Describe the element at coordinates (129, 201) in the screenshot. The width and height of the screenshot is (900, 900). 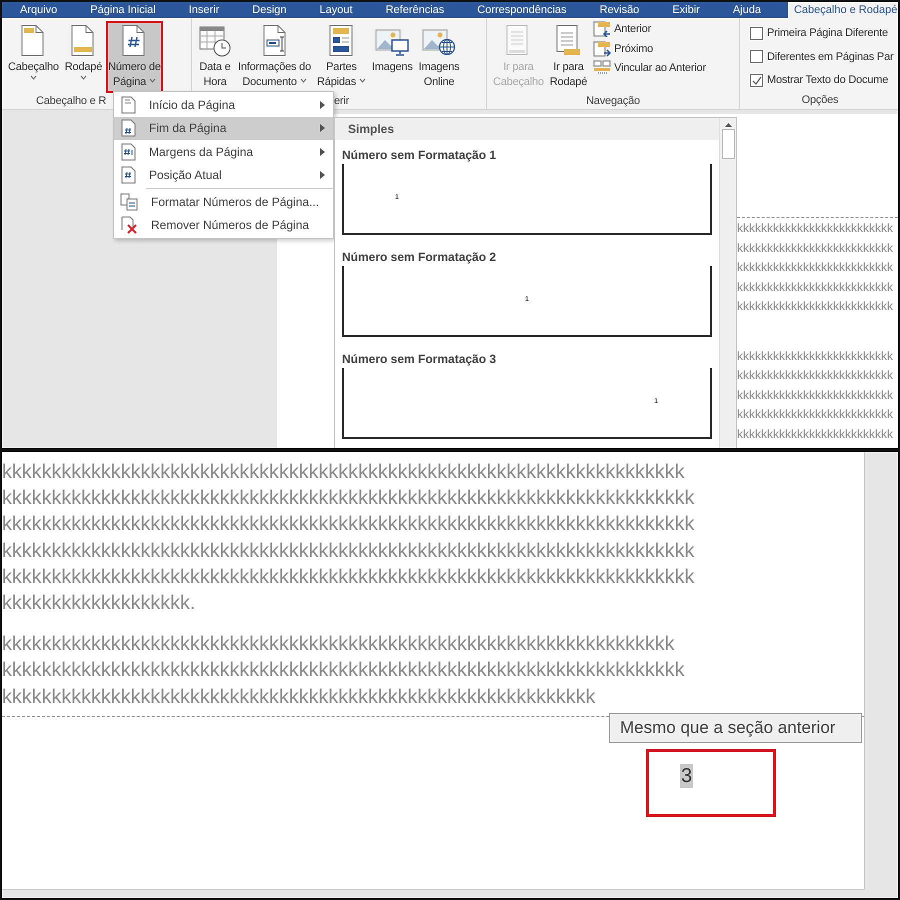
I see `format-page-icon` at that location.